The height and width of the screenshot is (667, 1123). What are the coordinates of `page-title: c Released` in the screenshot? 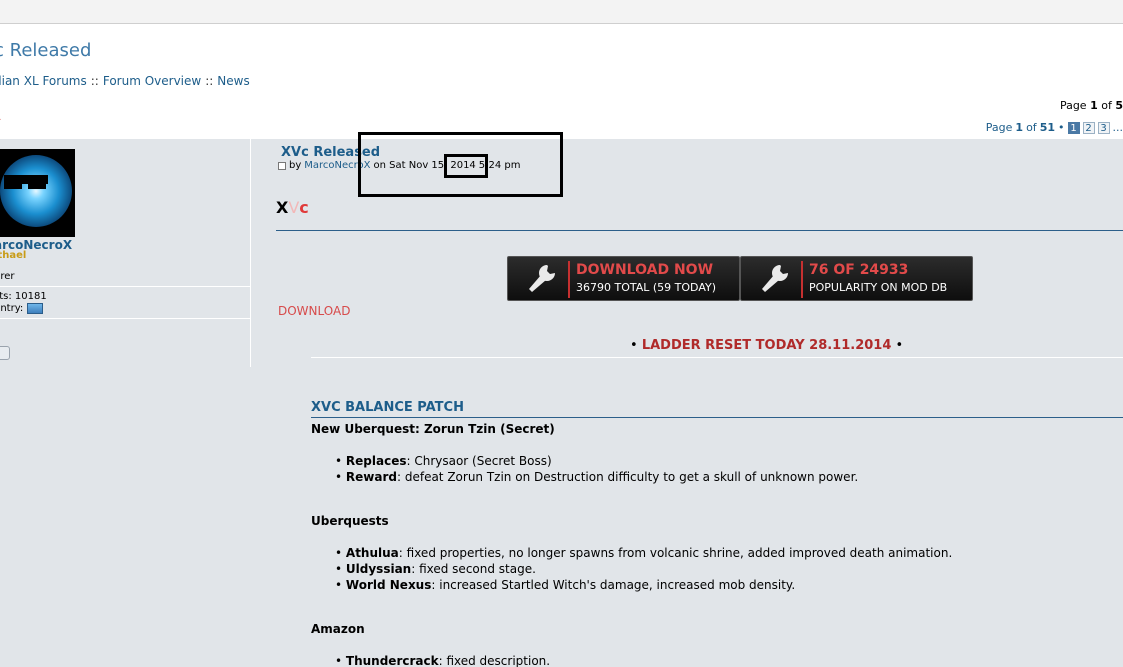 It's located at (46, 50).